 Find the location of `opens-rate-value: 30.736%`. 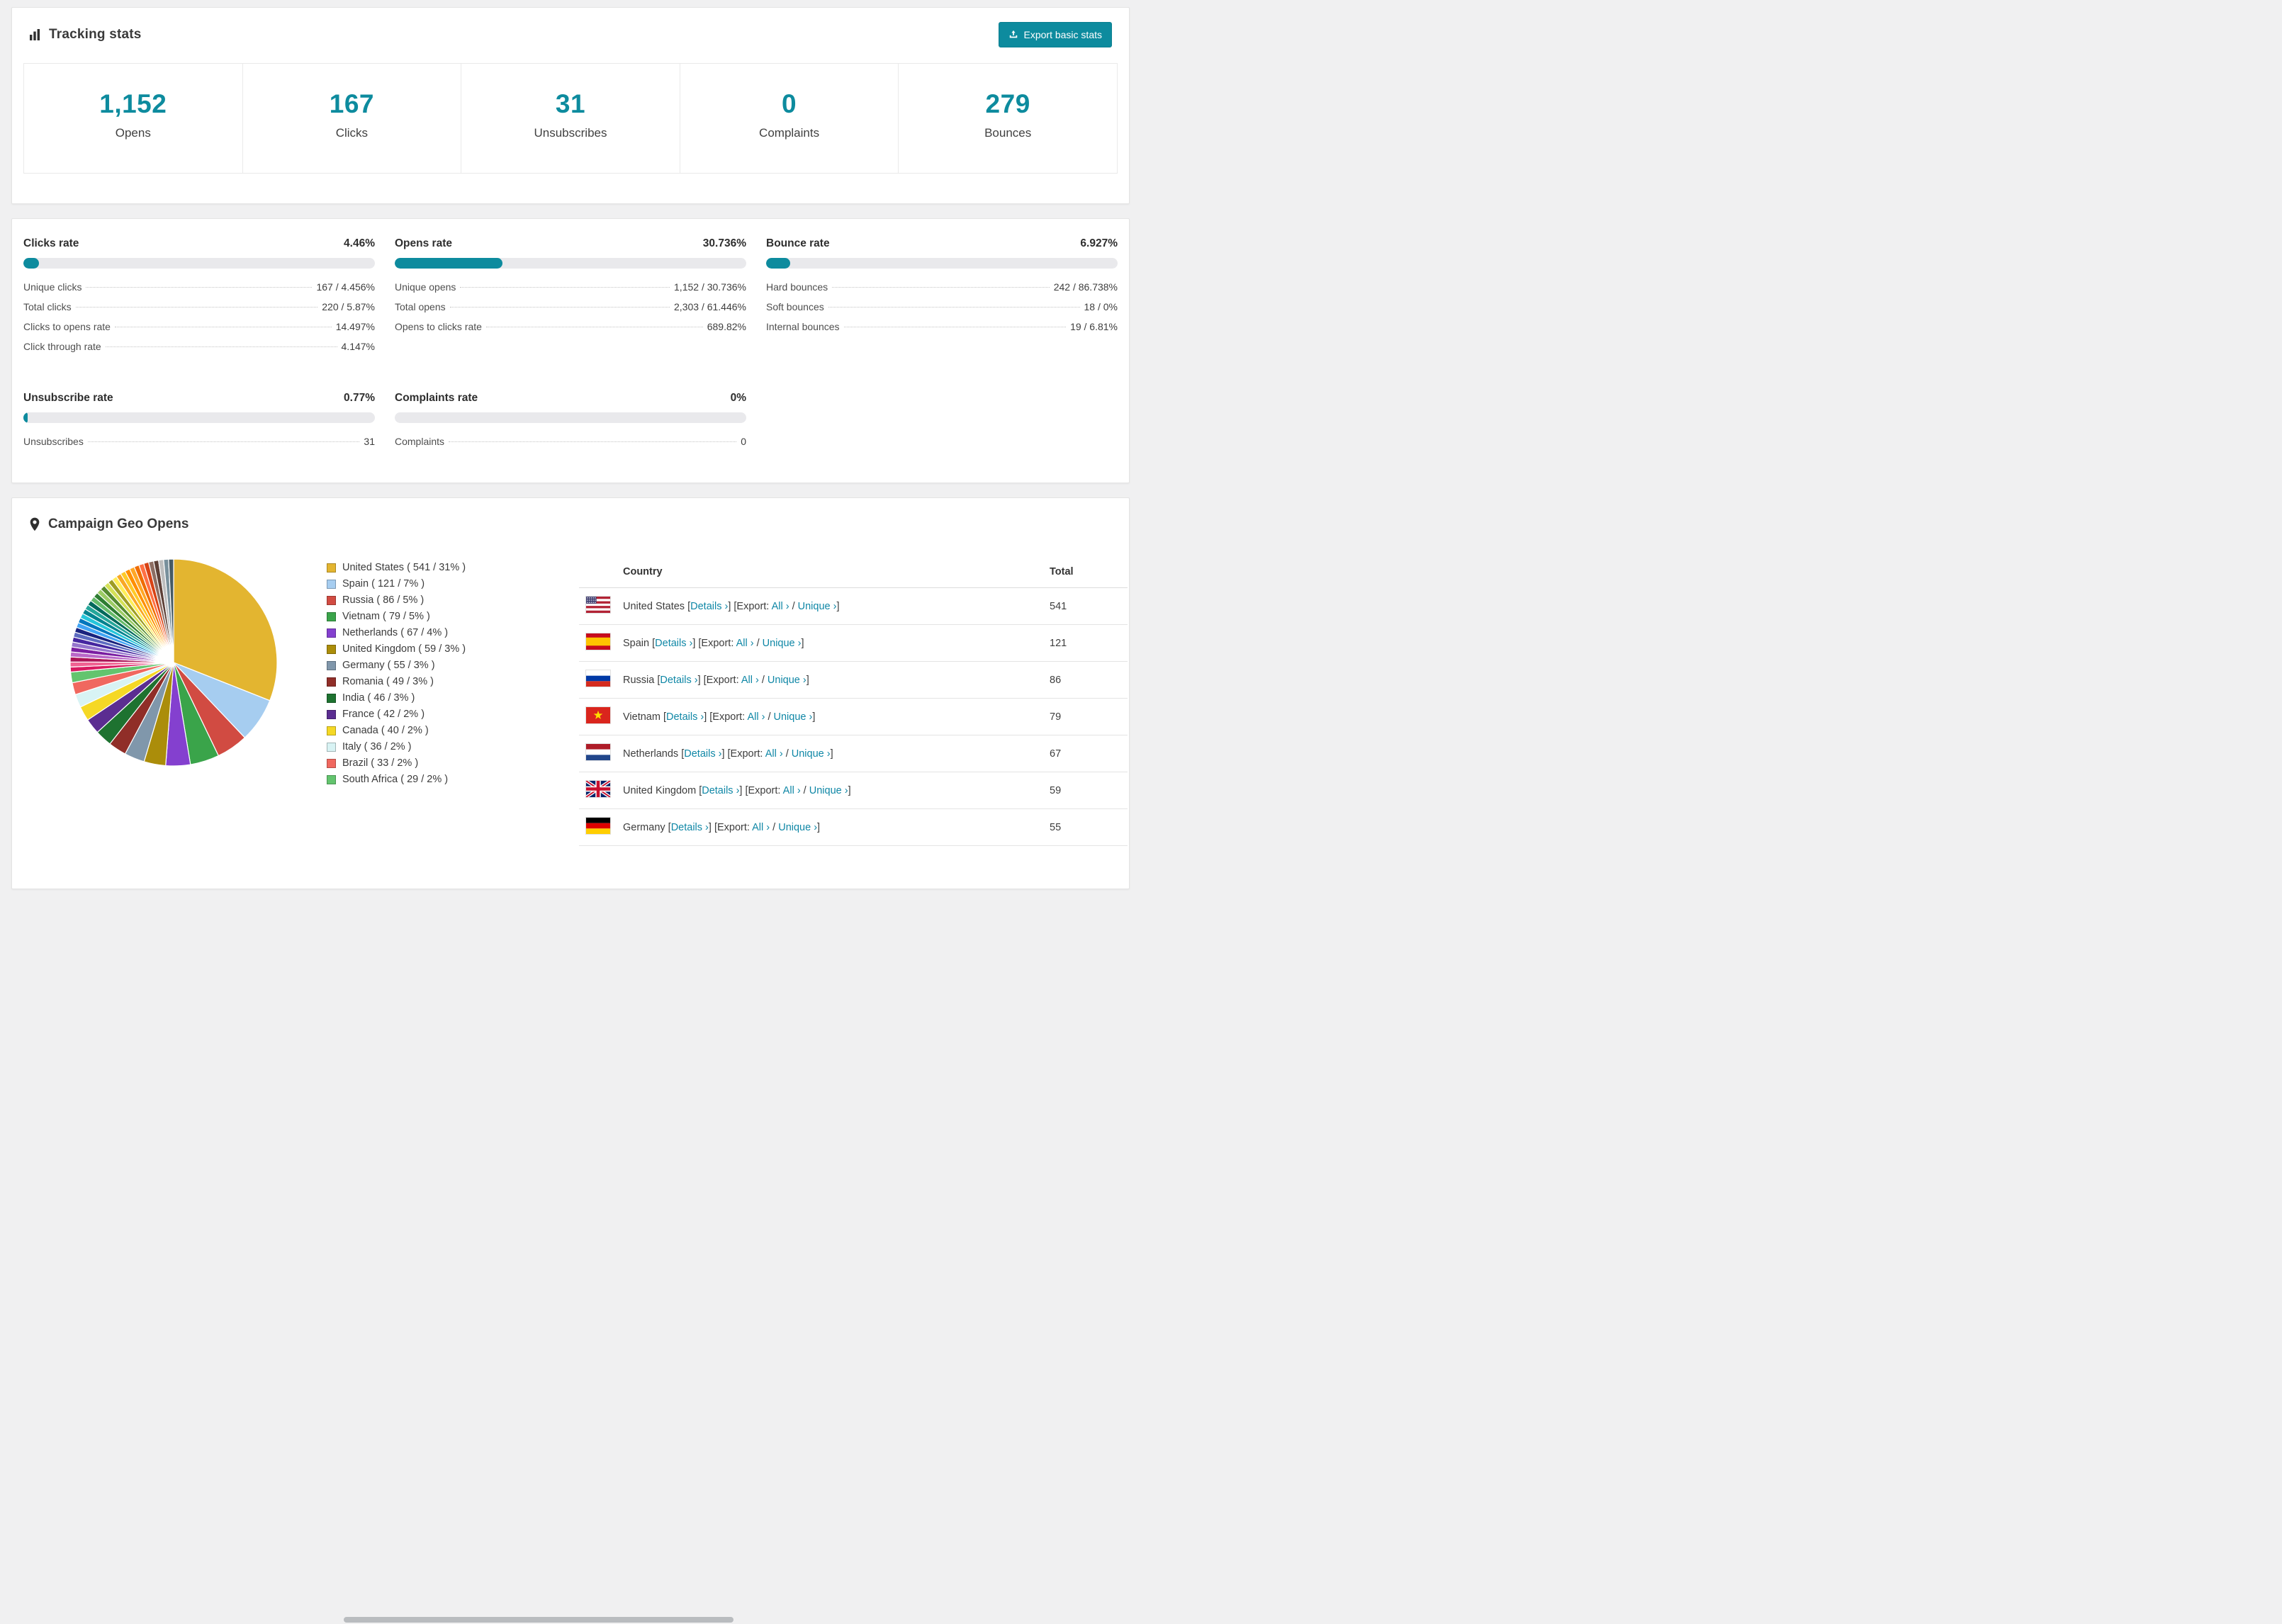

opens-rate-value: 30.736% is located at coordinates (724, 243).